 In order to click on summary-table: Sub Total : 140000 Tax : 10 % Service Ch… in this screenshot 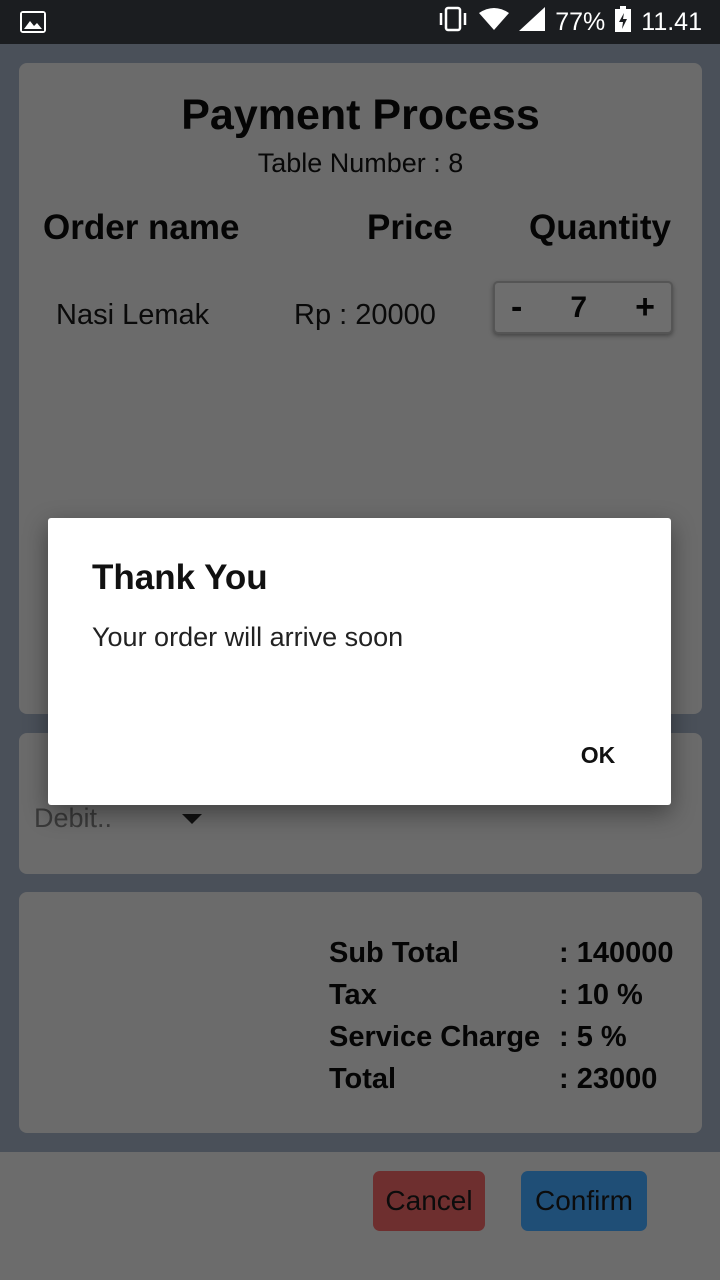, I will do `click(501, 1016)`.